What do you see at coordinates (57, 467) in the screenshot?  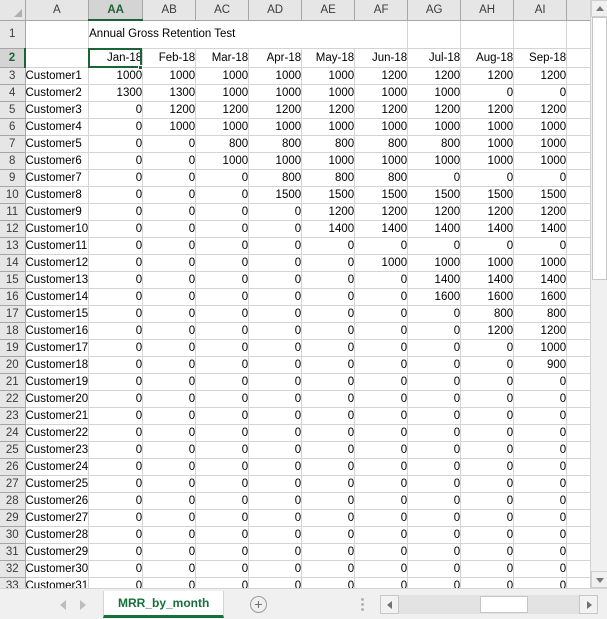 I see `customer-name-cell: Customer24` at bounding box center [57, 467].